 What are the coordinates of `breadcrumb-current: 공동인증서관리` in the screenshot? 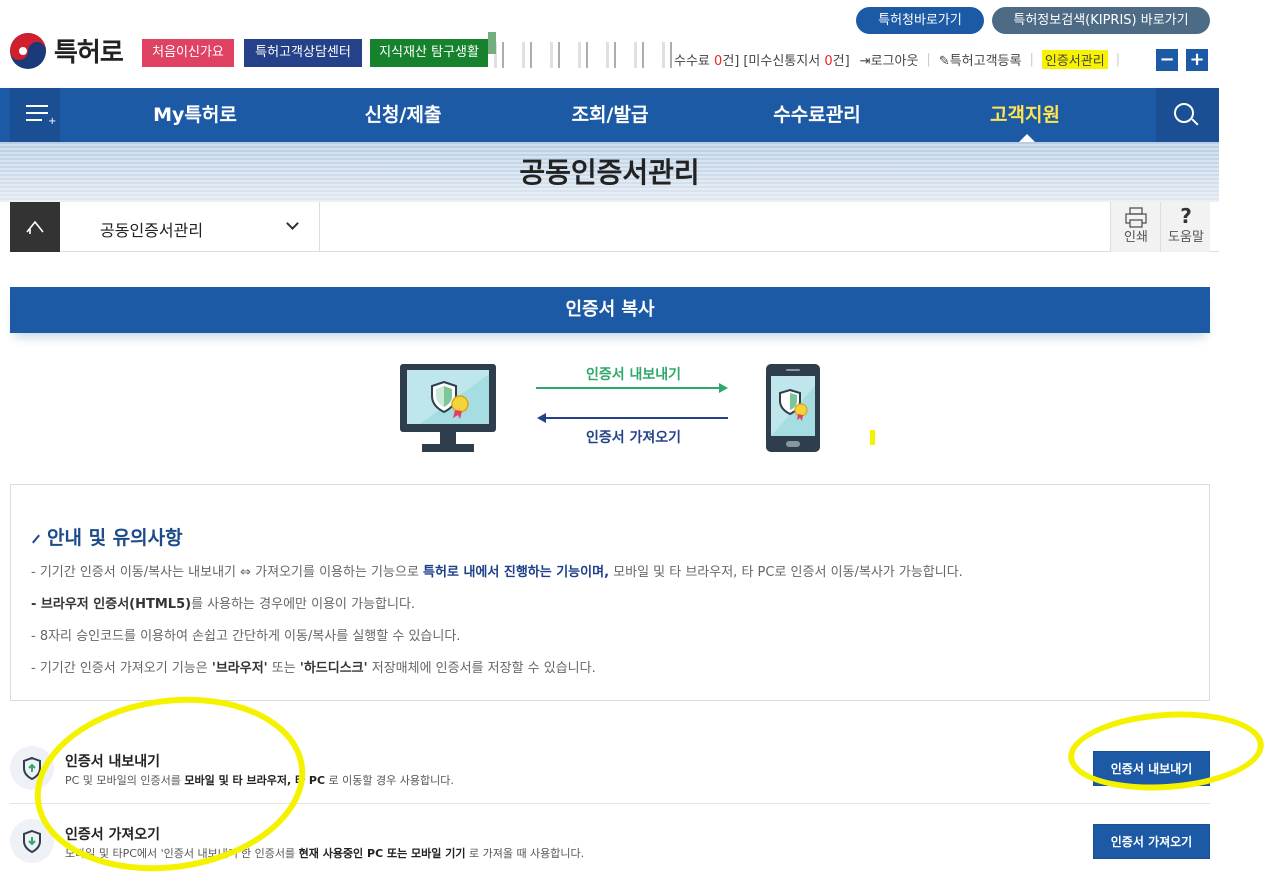 It's located at (152, 230).